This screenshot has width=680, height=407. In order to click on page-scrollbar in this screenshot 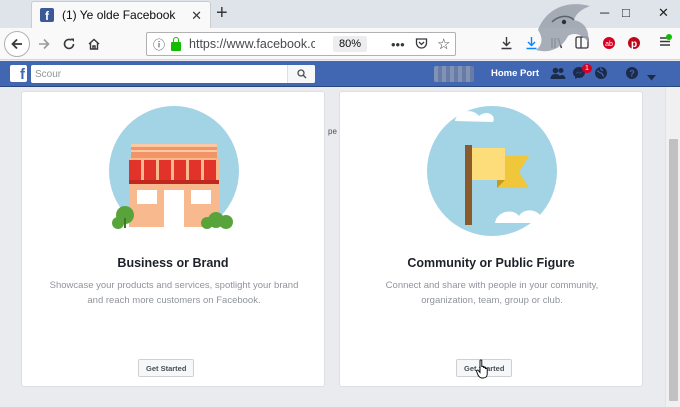, I will do `click(672, 247)`.